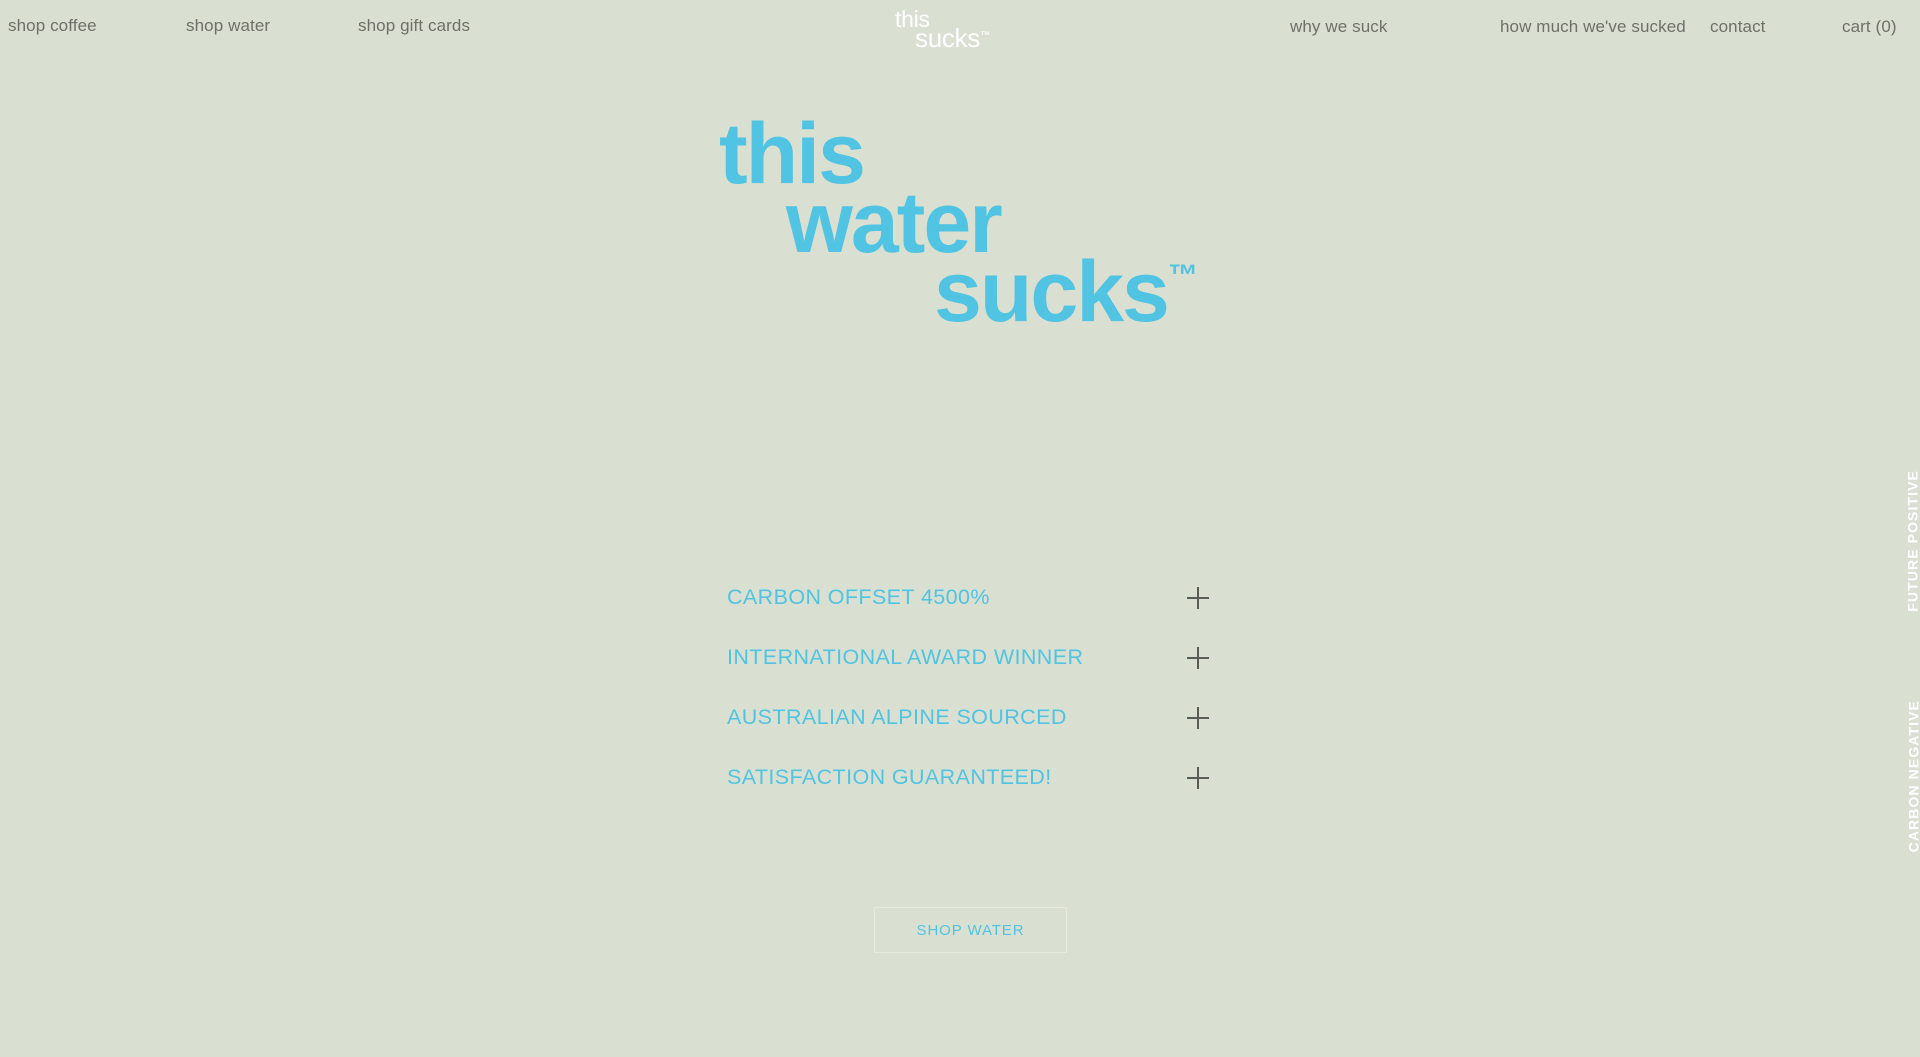  Describe the element at coordinates (1182, 275) in the screenshot. I see `hero-trademark-icon: ™` at that location.